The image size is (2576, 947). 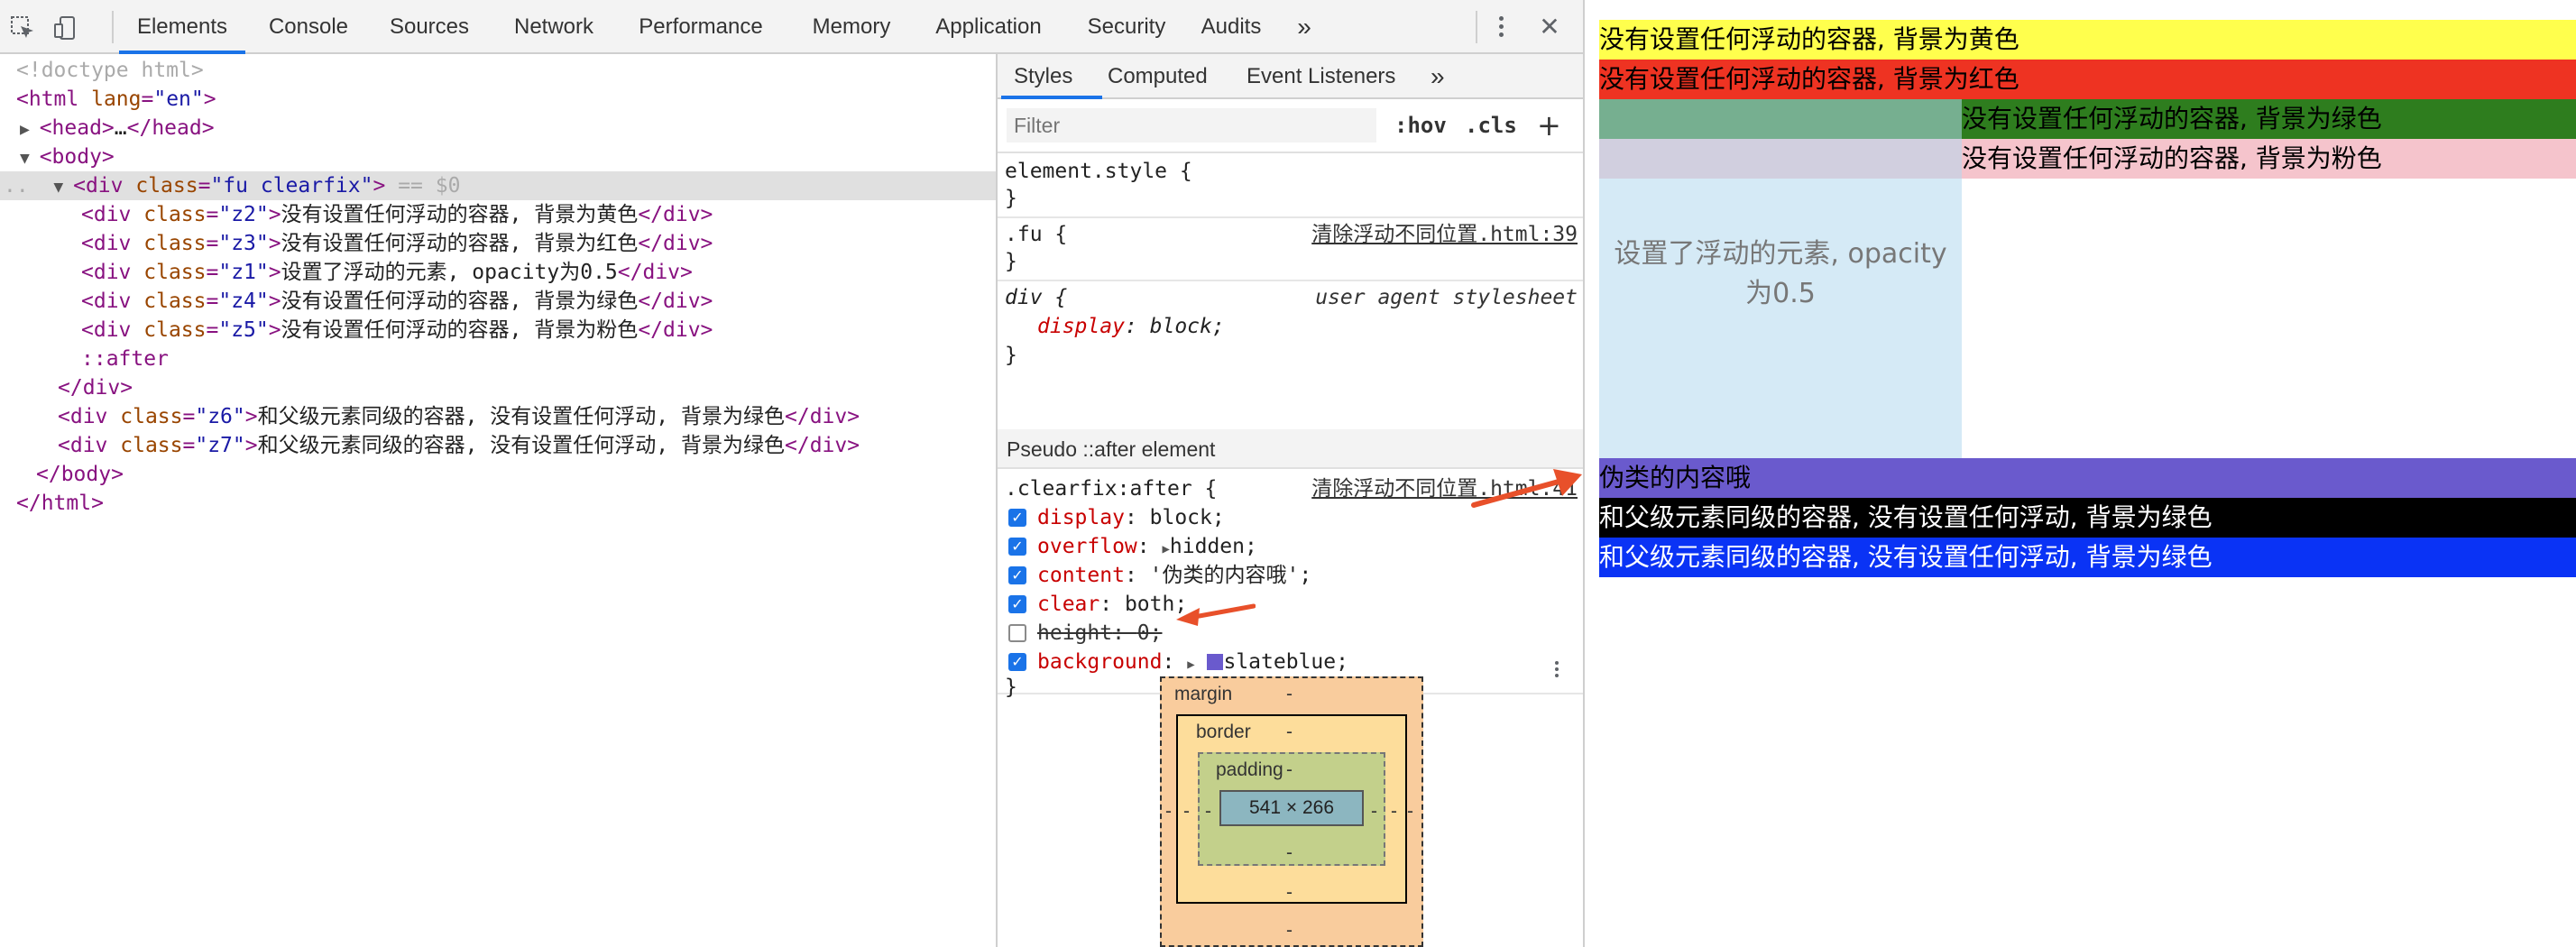 What do you see at coordinates (1290, 249) in the screenshot?
I see `rule-fu: .fu { 清除浮动不同位置.html:39 }` at bounding box center [1290, 249].